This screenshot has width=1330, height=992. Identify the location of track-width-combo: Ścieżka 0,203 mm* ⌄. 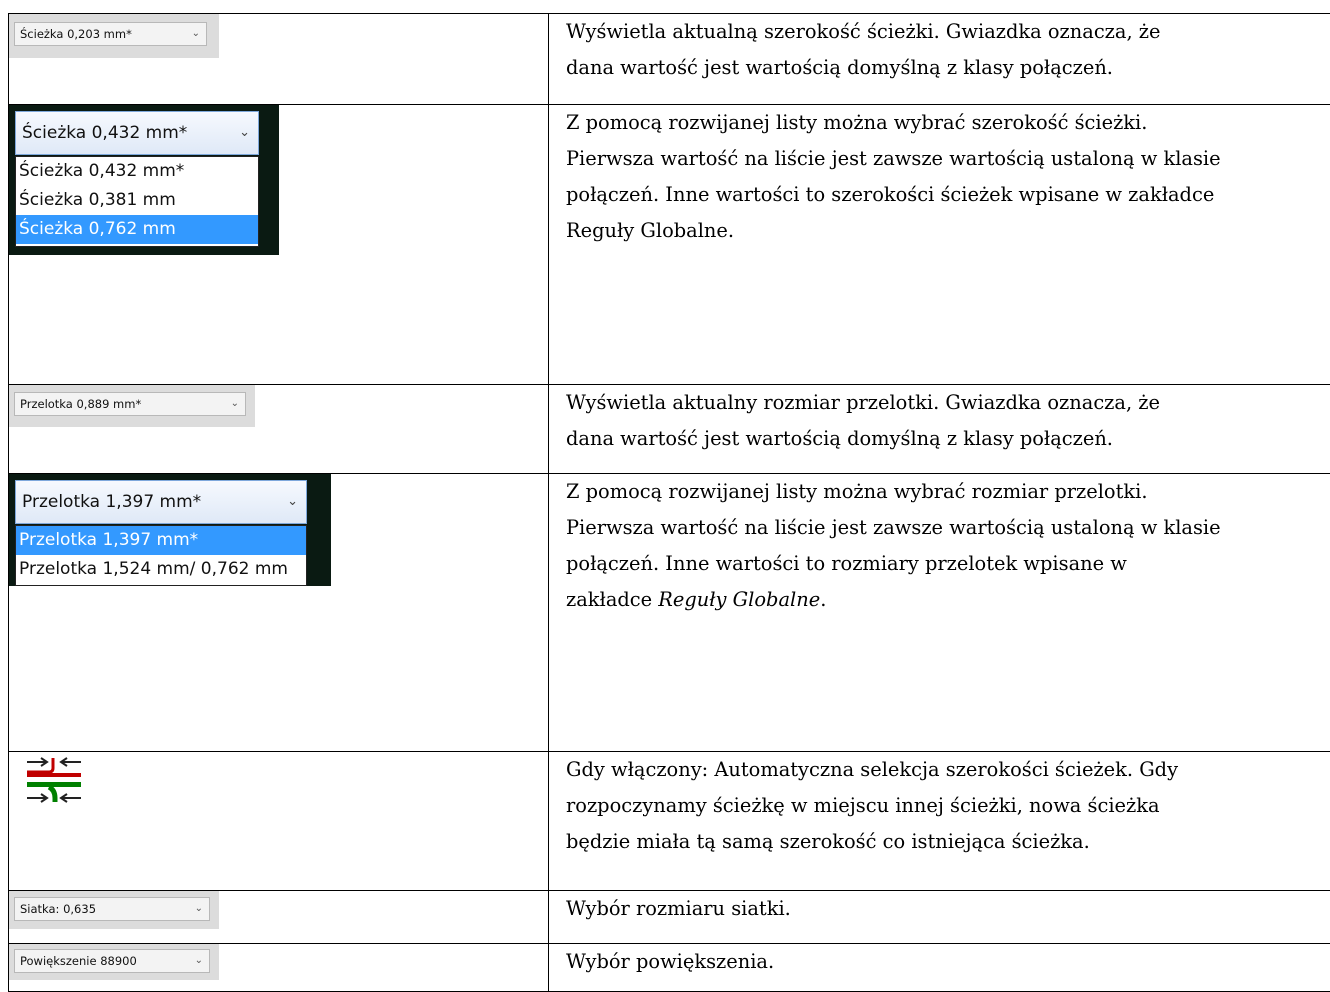
(110, 34).